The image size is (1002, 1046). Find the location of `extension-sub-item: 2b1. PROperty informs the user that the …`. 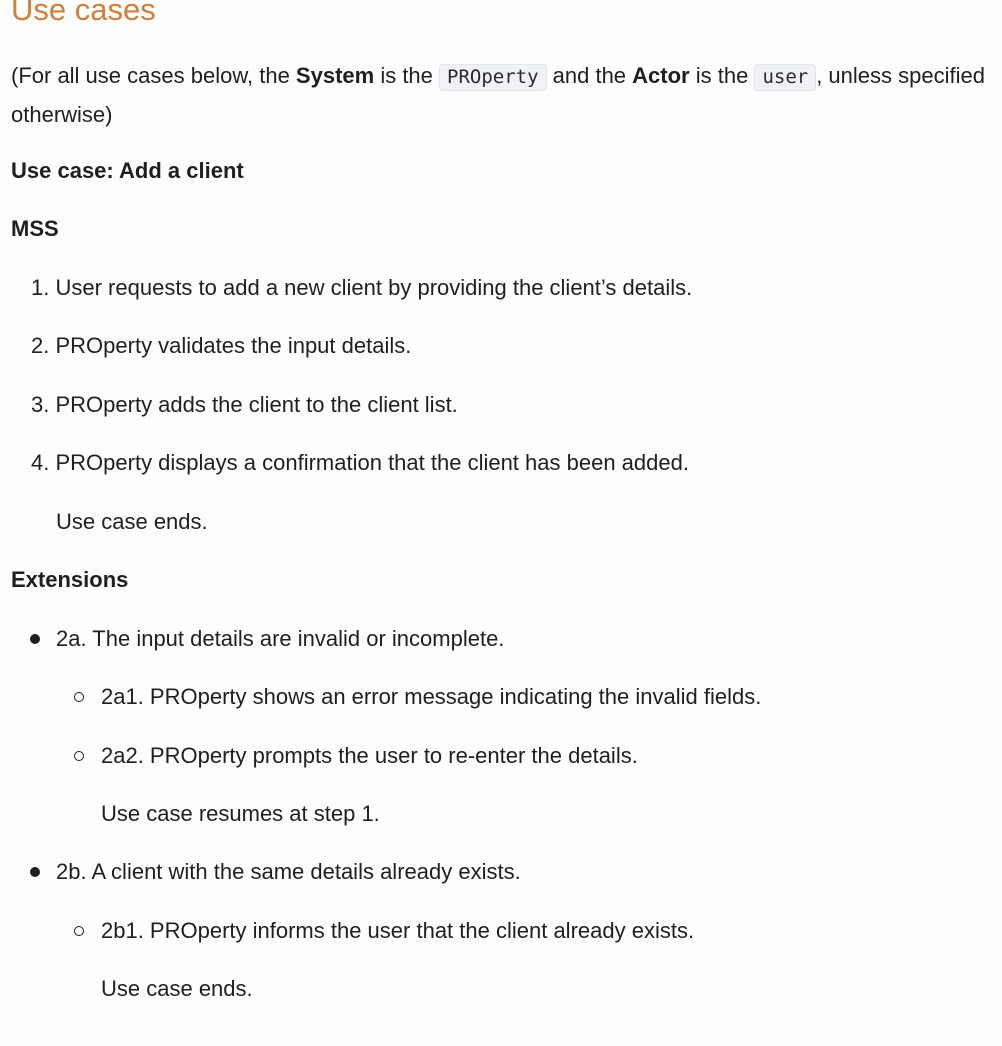

extension-sub-item: 2b1. PROperty informs the user that the … is located at coordinates (398, 930).